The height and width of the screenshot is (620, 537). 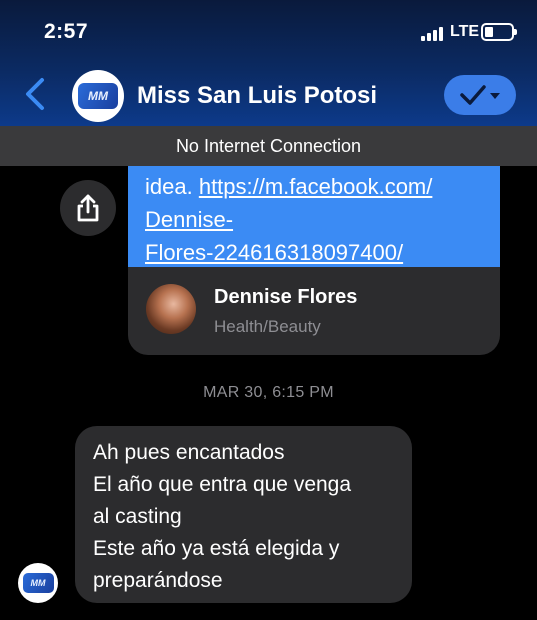 What do you see at coordinates (137, 516) in the screenshot?
I see `message-line: al casting` at bounding box center [137, 516].